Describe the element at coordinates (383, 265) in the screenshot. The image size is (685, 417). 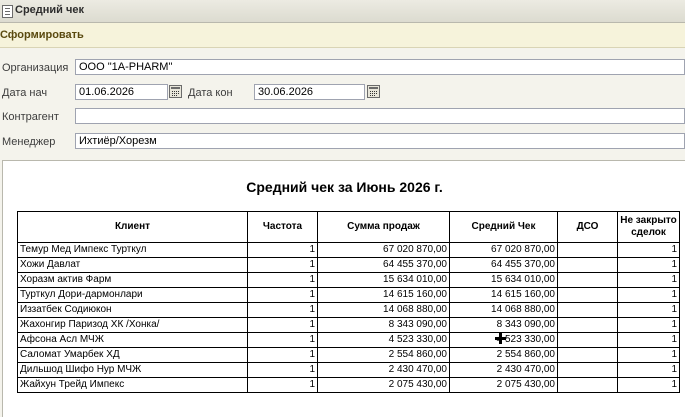
I see `sales-sum-cell: 64 455 370,00` at that location.